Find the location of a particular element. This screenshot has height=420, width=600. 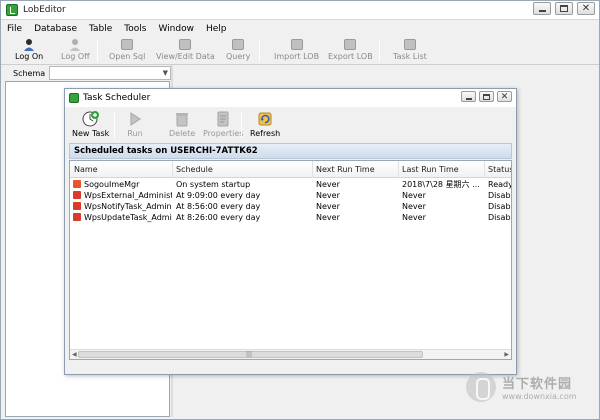

scroll-left-icon: ◀ is located at coordinates (74, 354).